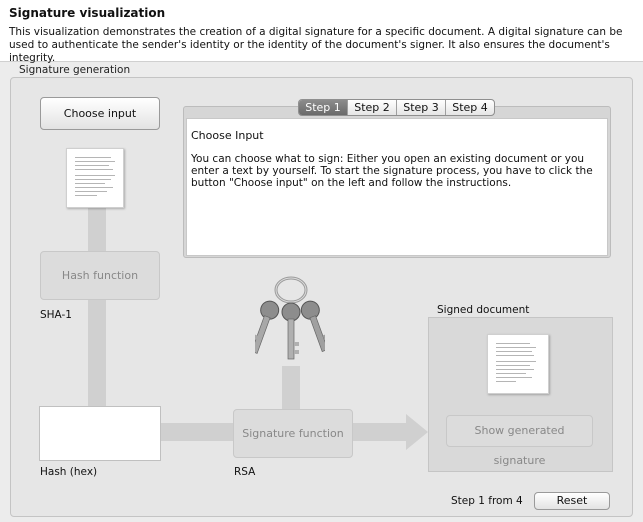  Describe the element at coordinates (417, 432) in the screenshot. I see `arrow-right-icon` at that location.